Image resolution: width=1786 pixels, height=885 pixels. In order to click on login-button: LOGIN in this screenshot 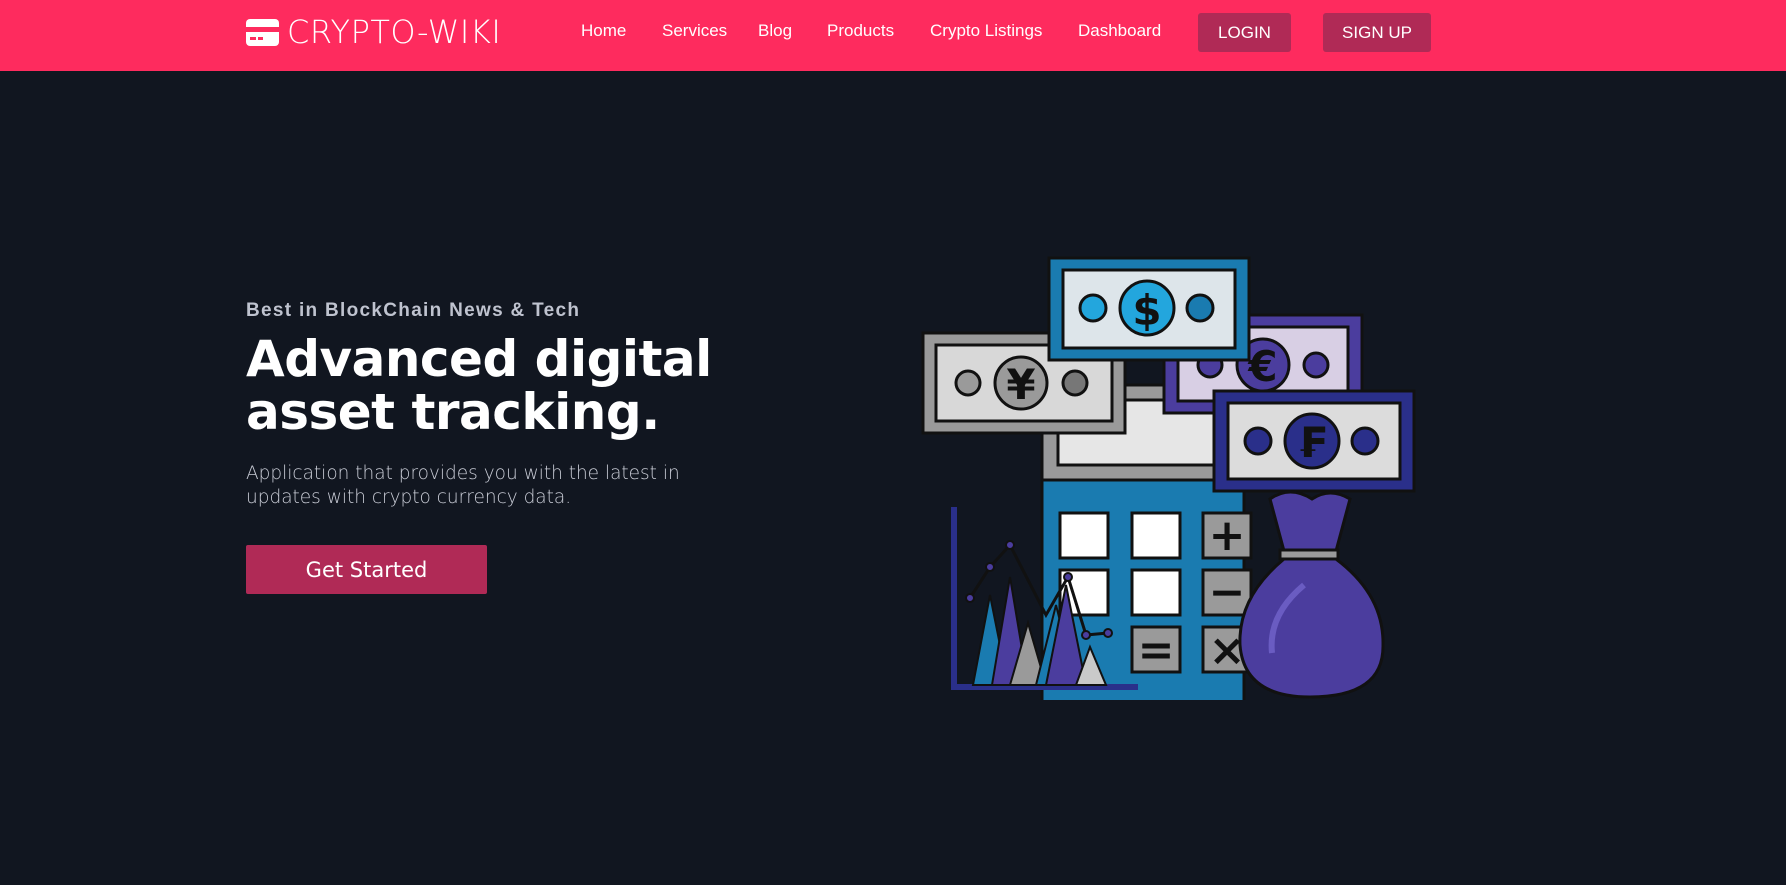, I will do `click(1244, 32)`.